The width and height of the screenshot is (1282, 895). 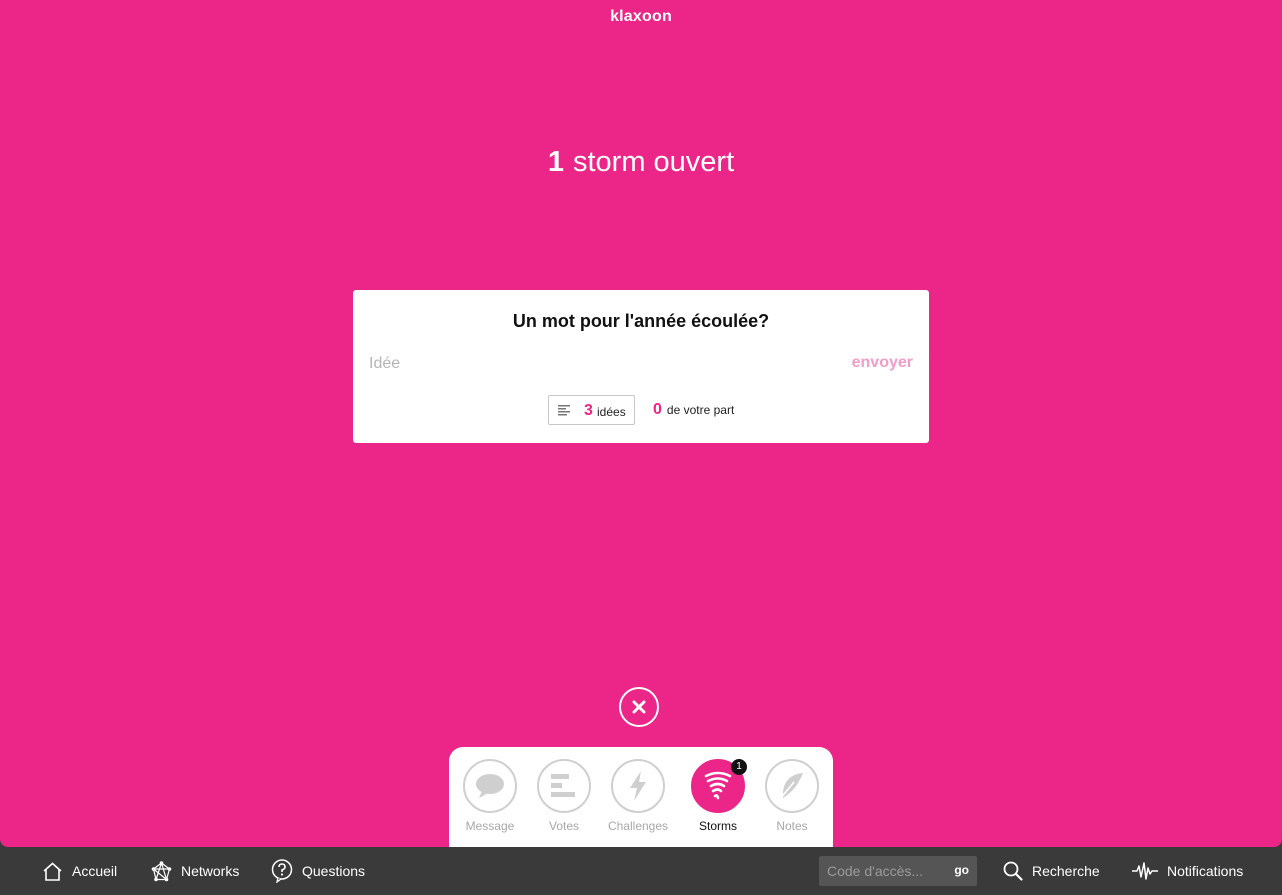 I want to click on pulse-icon, so click(x=1145, y=871).